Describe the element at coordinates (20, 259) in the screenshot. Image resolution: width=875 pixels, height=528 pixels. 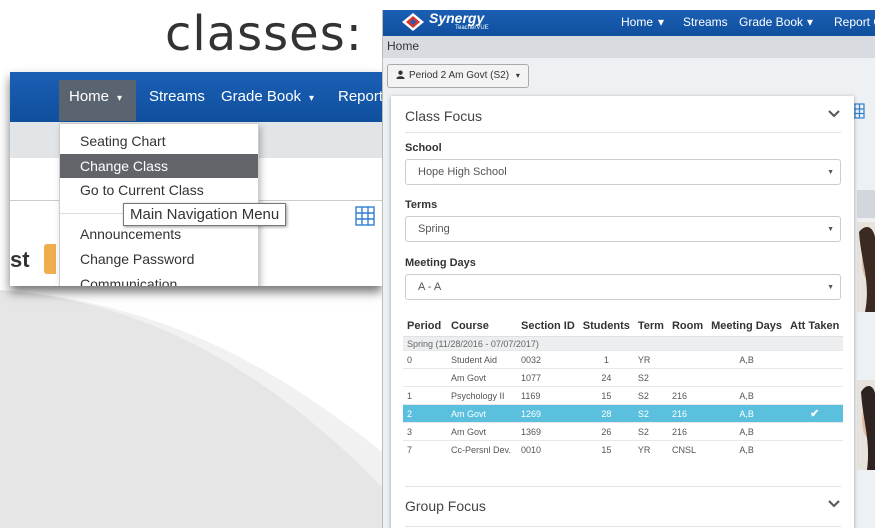
I see `partial-heading: st` at that location.